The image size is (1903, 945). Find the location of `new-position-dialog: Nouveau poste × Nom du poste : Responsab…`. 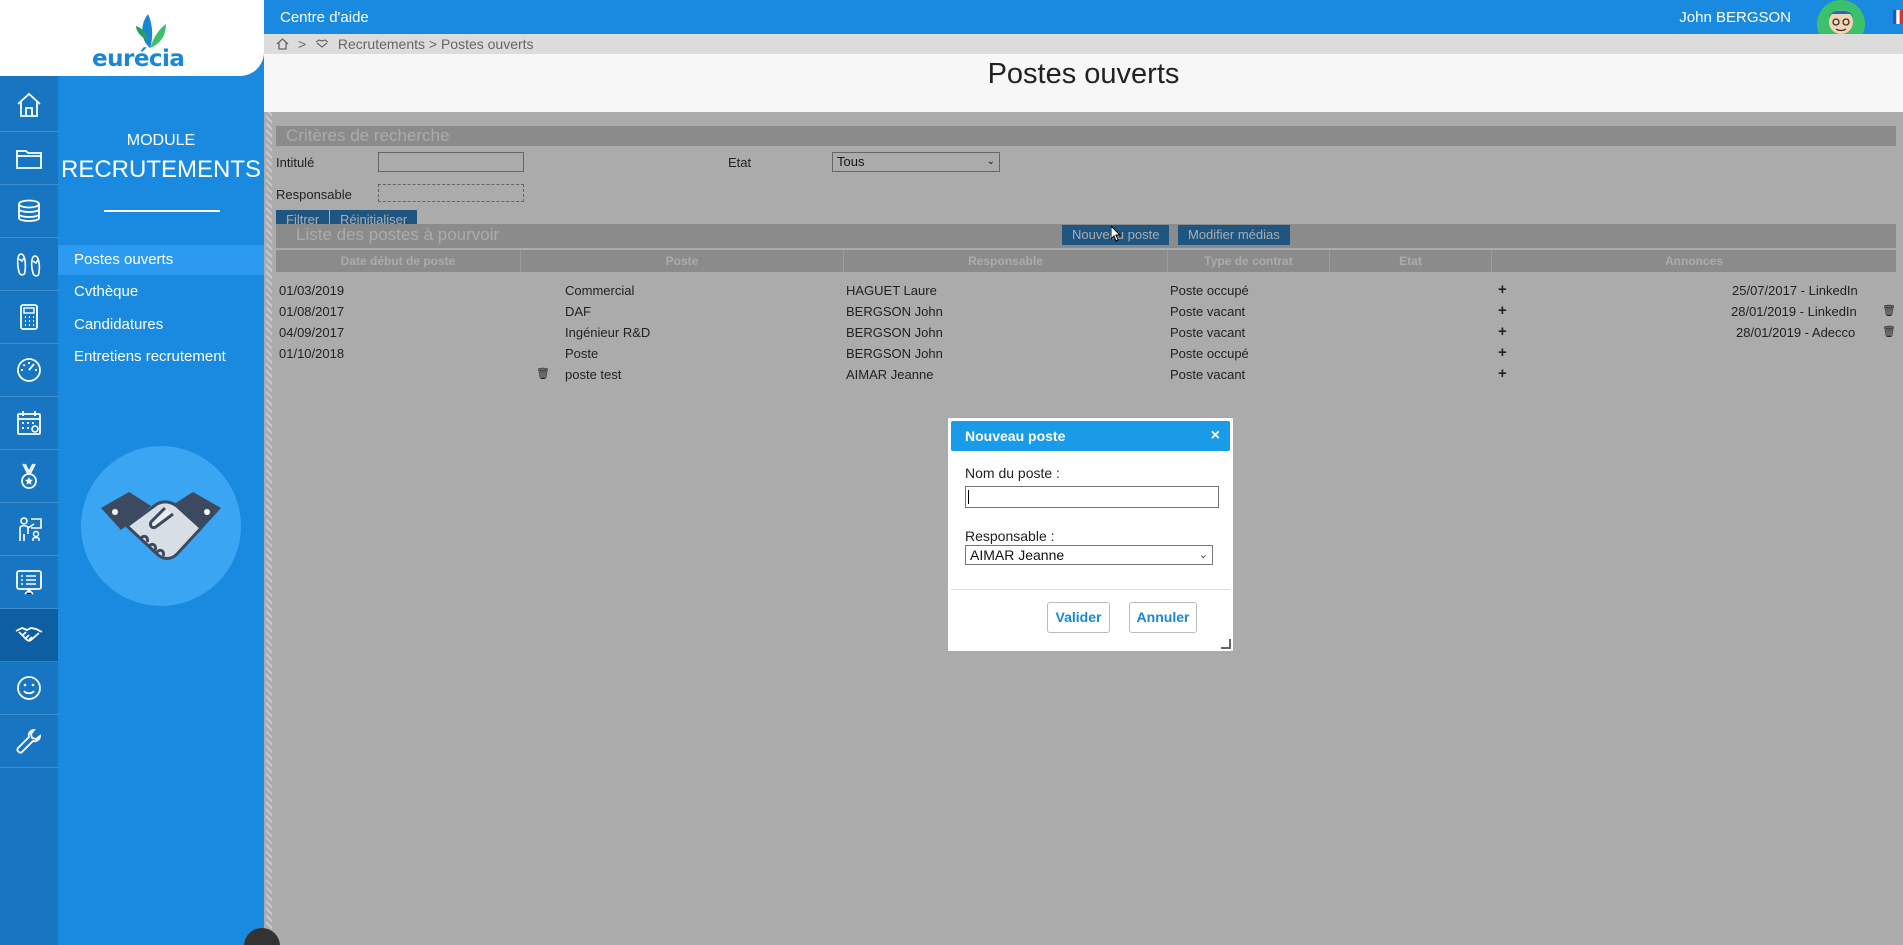

new-position-dialog: Nouveau poste × Nom du poste : Responsab… is located at coordinates (1090, 534).